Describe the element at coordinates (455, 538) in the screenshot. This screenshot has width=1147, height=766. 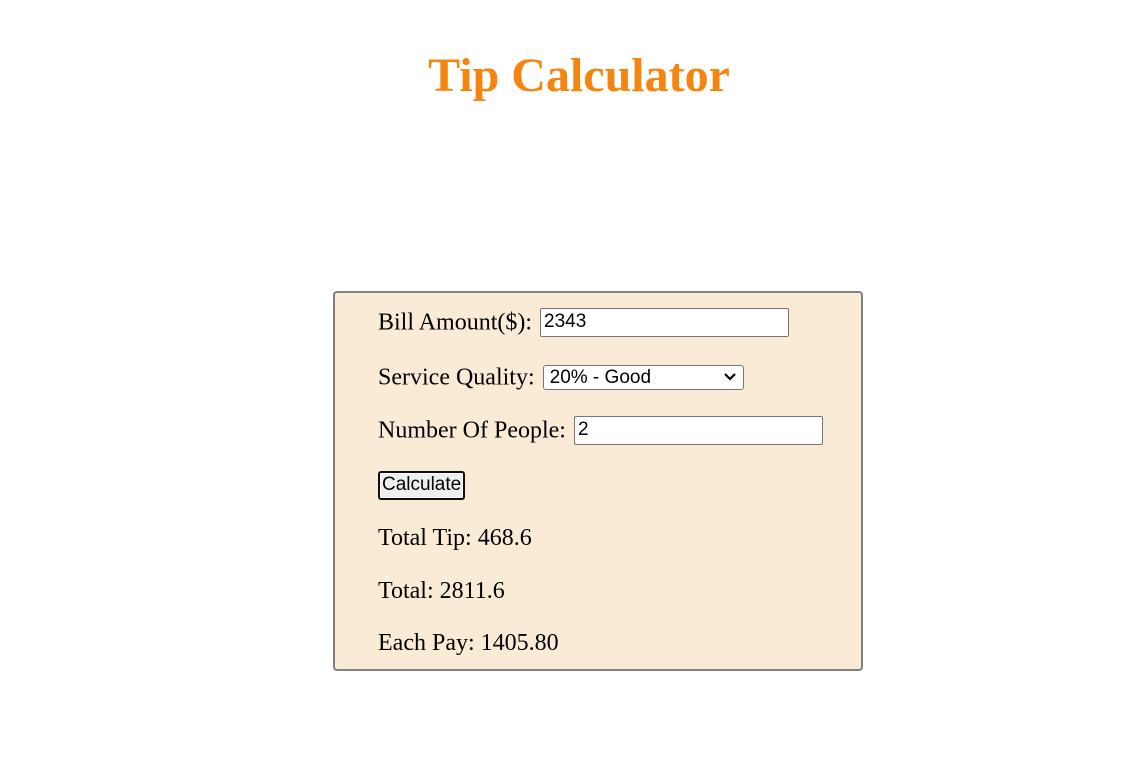
I see `total-tip-text: Total Tip: 468.6` at that location.